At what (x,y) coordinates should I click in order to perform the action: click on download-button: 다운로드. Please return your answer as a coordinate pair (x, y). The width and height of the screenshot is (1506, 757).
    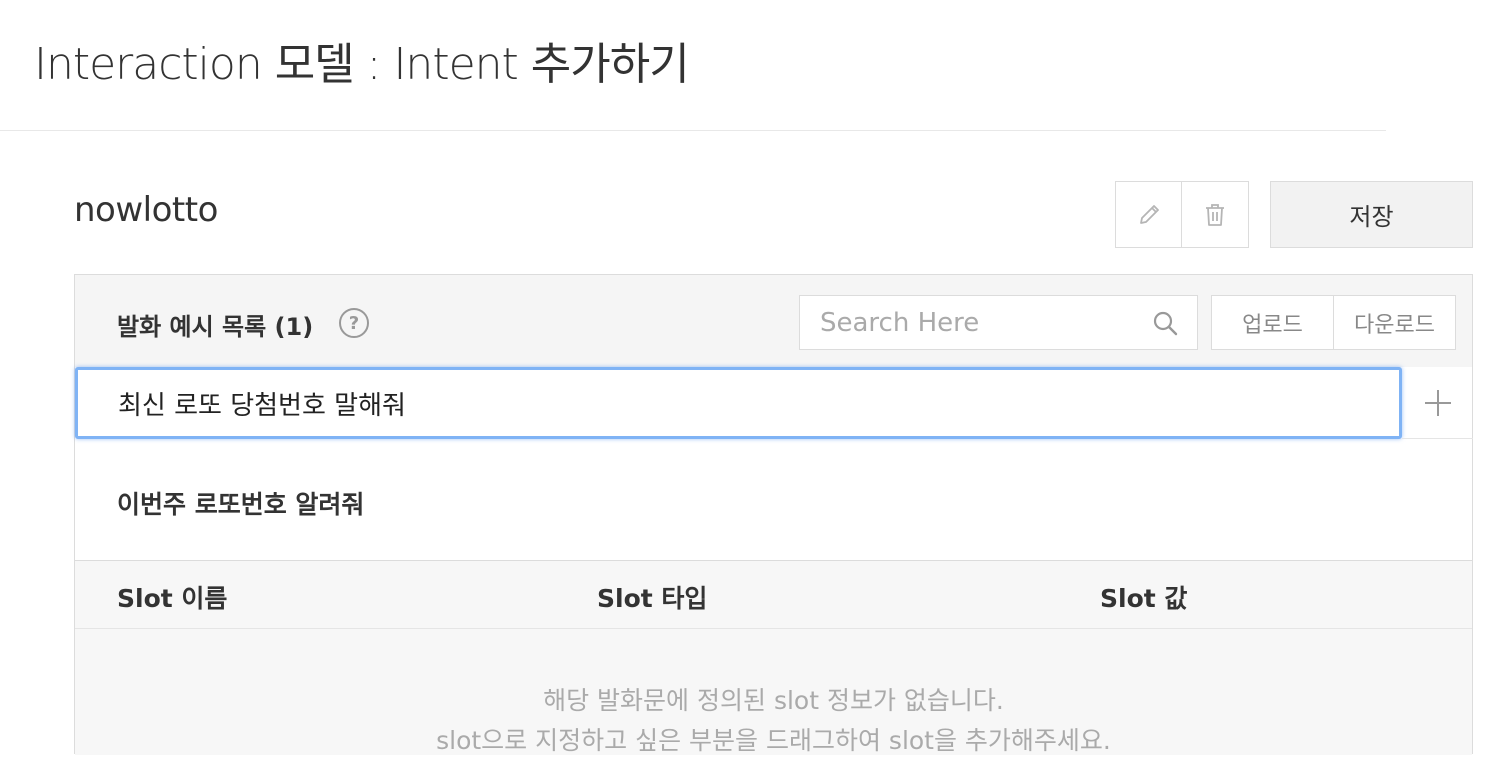
    Looking at the image, I should click on (1394, 322).